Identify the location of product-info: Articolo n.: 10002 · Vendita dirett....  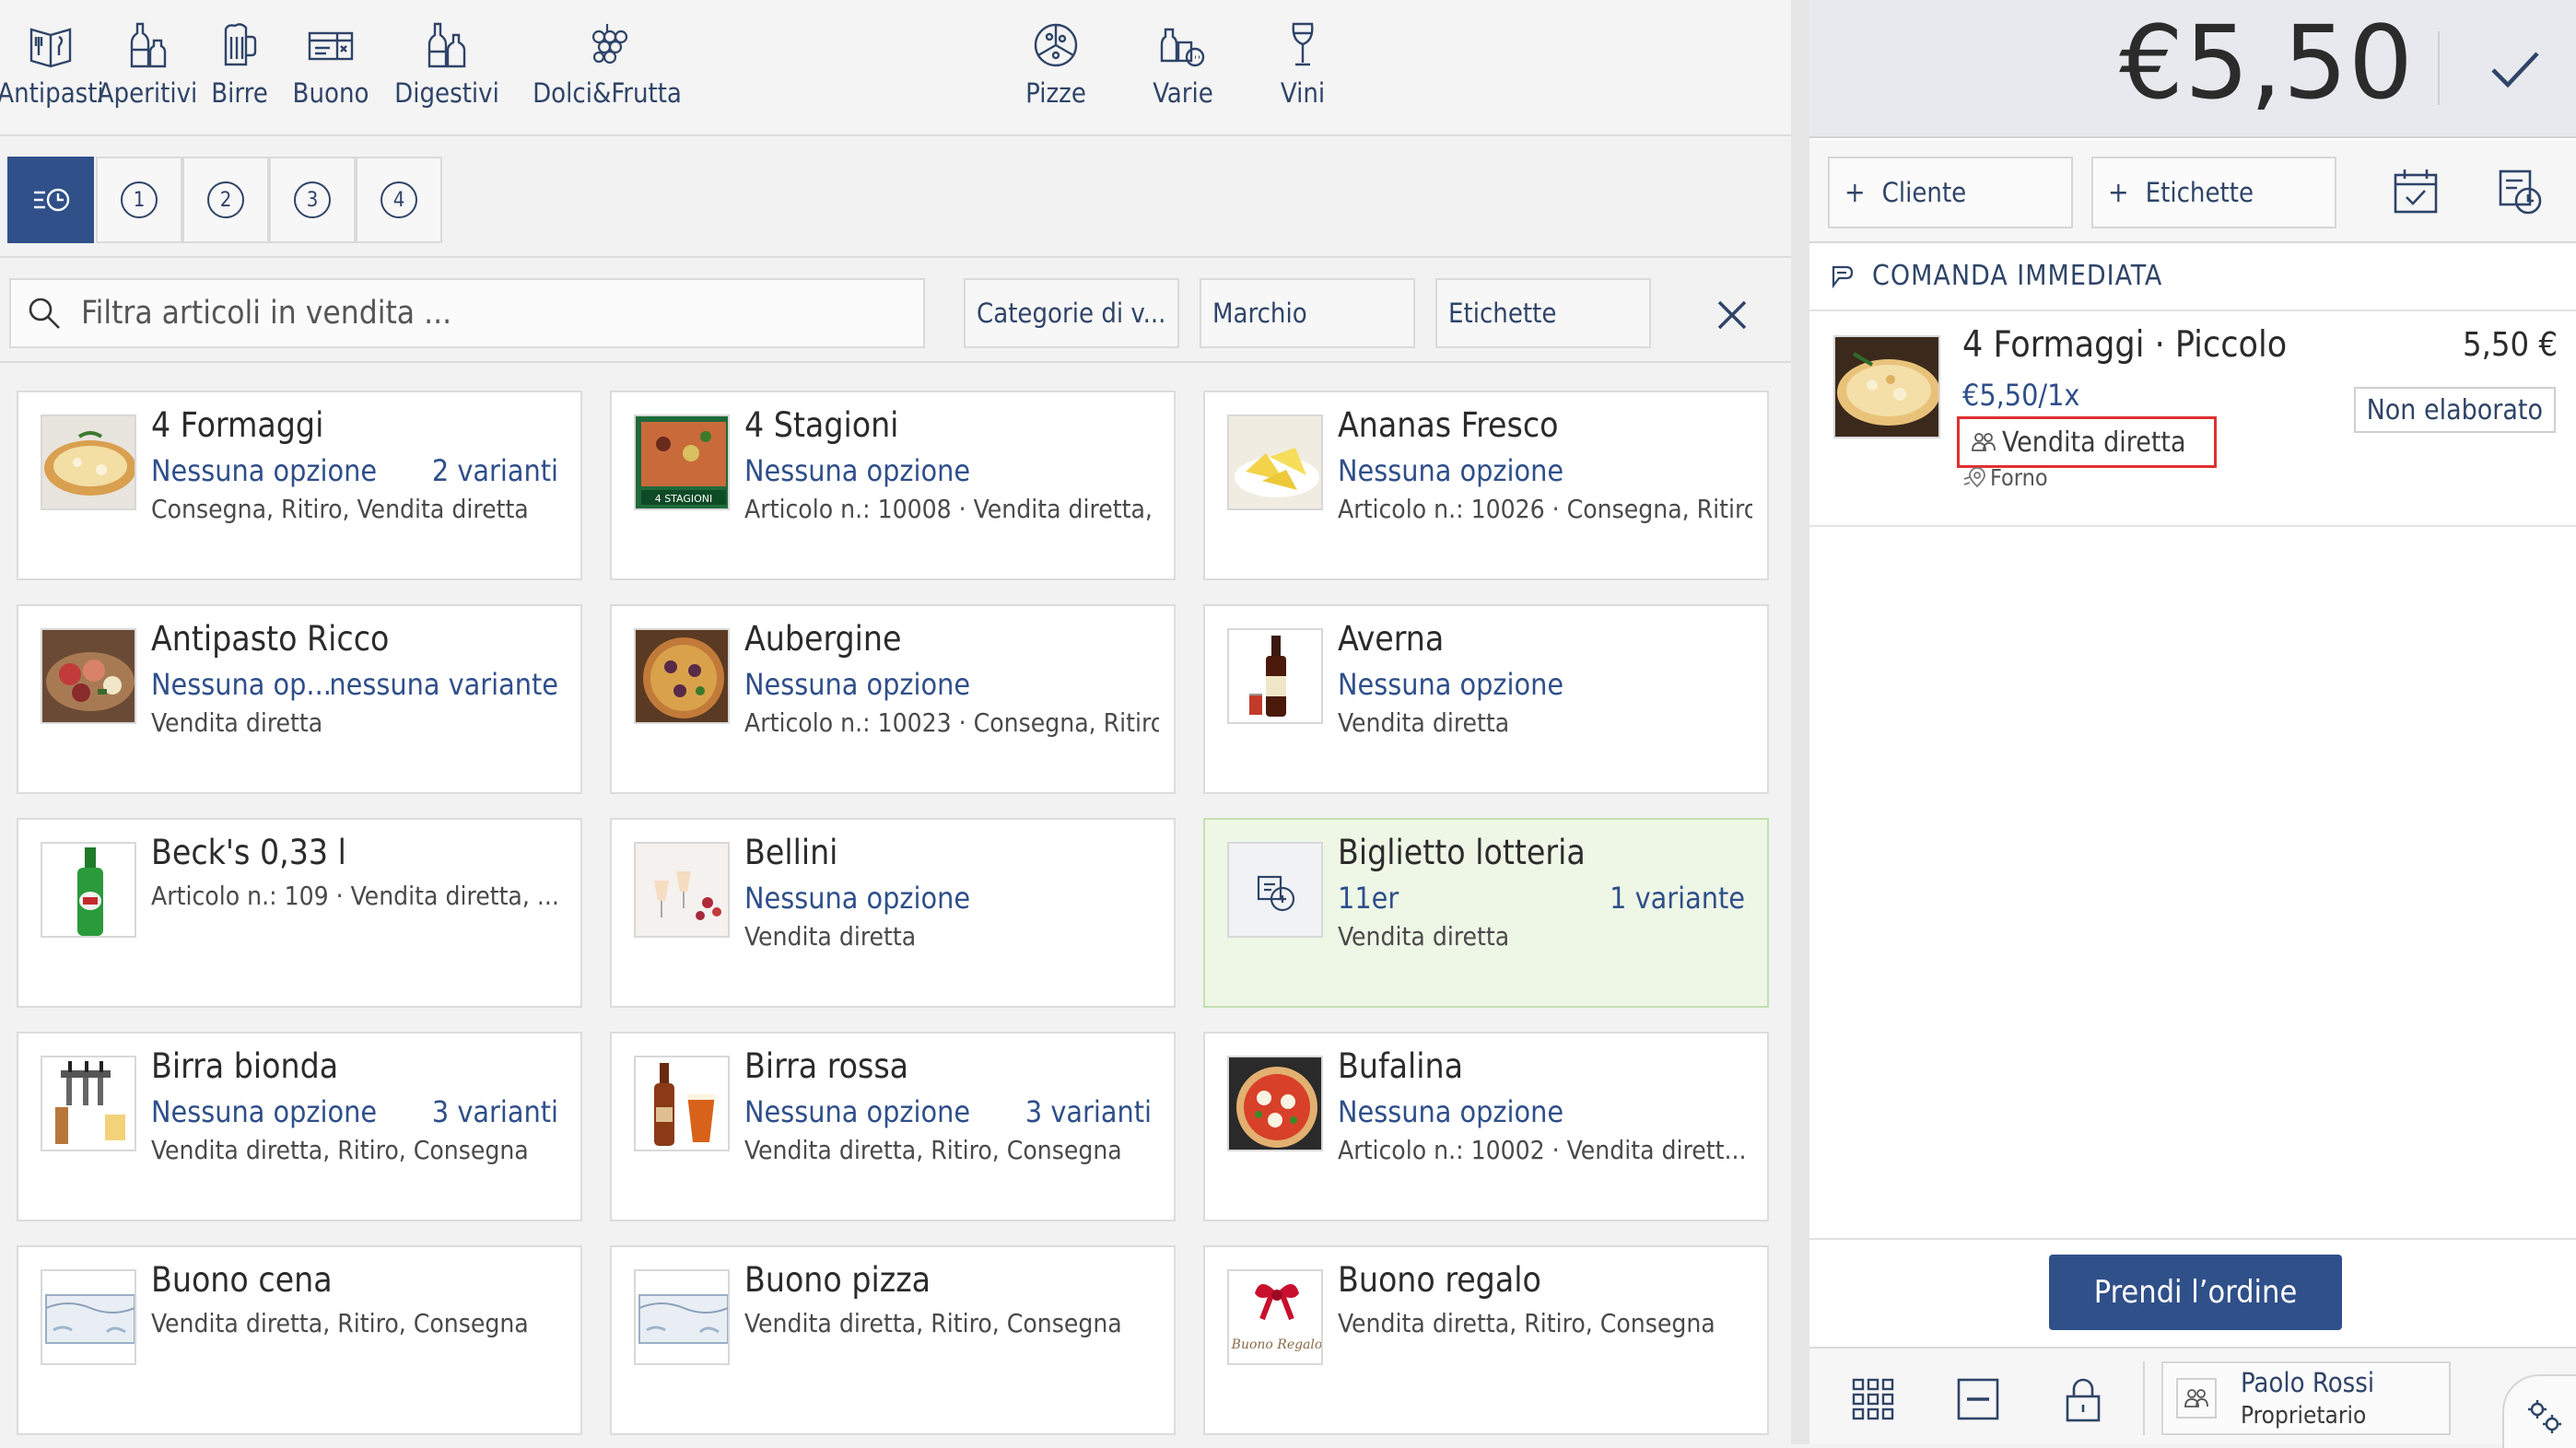
(1542, 1150).